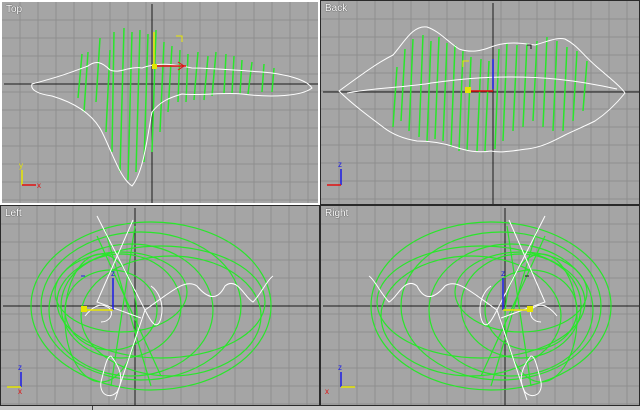 This screenshot has height=410, width=640. I want to click on viewport-label-left: Left, so click(13, 213).